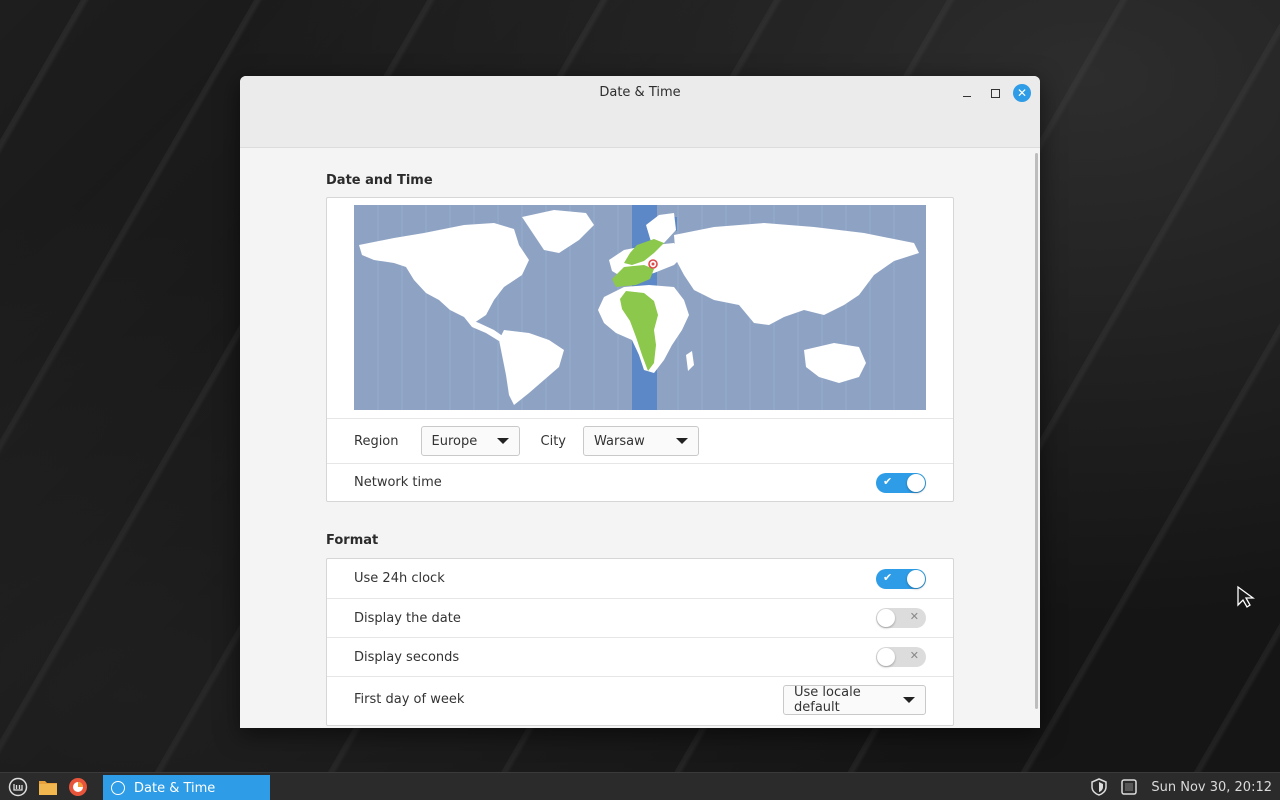  What do you see at coordinates (901, 657) in the screenshot?
I see `display-seconds-switch: ✕` at bounding box center [901, 657].